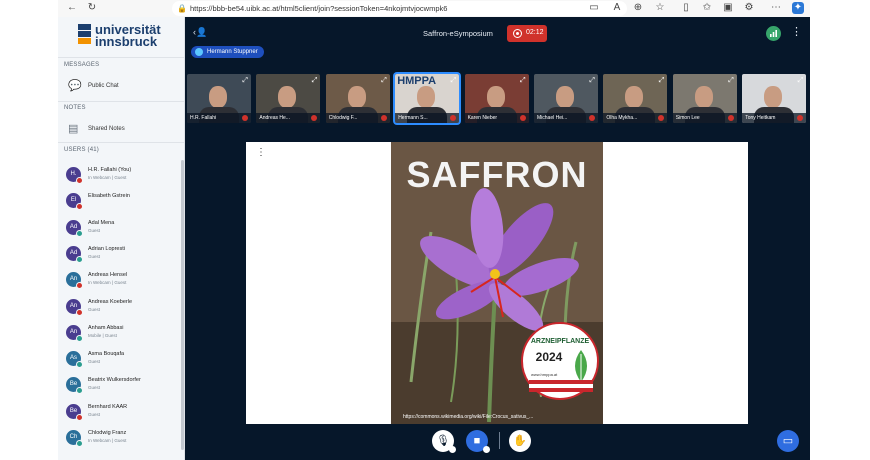  Describe the element at coordinates (544, 374) in the screenshot. I see `badge-site: www.hmppa.at` at that location.